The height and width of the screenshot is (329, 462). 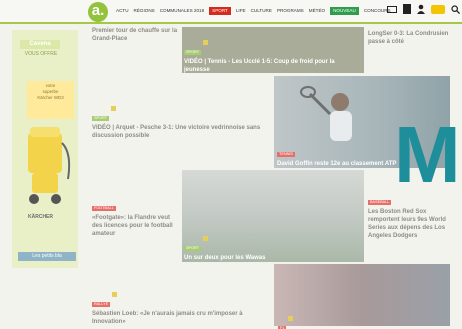 I want to click on ad-brand-tag: Cavena, so click(x=40, y=44).